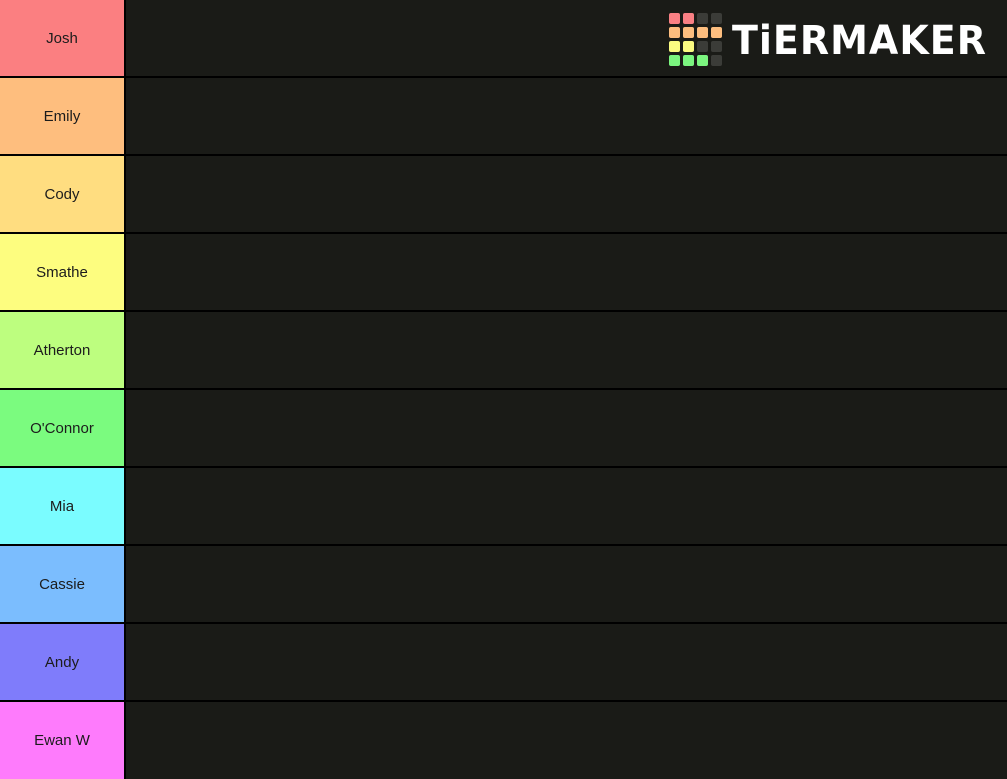  I want to click on tier-label-0: Josh, so click(63, 38).